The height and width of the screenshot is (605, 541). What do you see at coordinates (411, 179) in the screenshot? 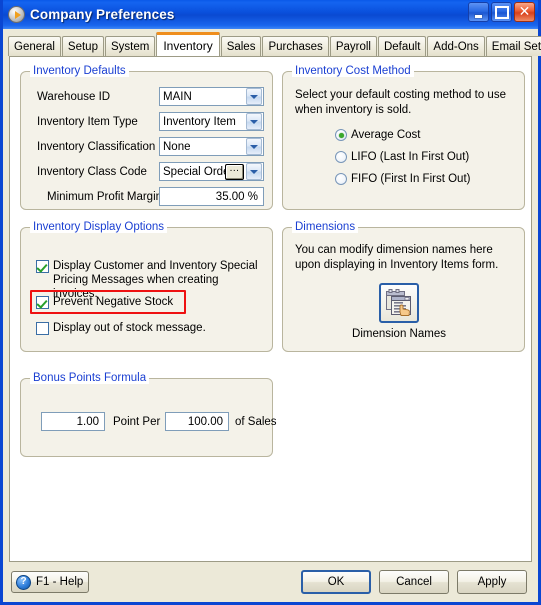
I see `radio-fifo-label: FIFO (First In First Out)` at bounding box center [411, 179].